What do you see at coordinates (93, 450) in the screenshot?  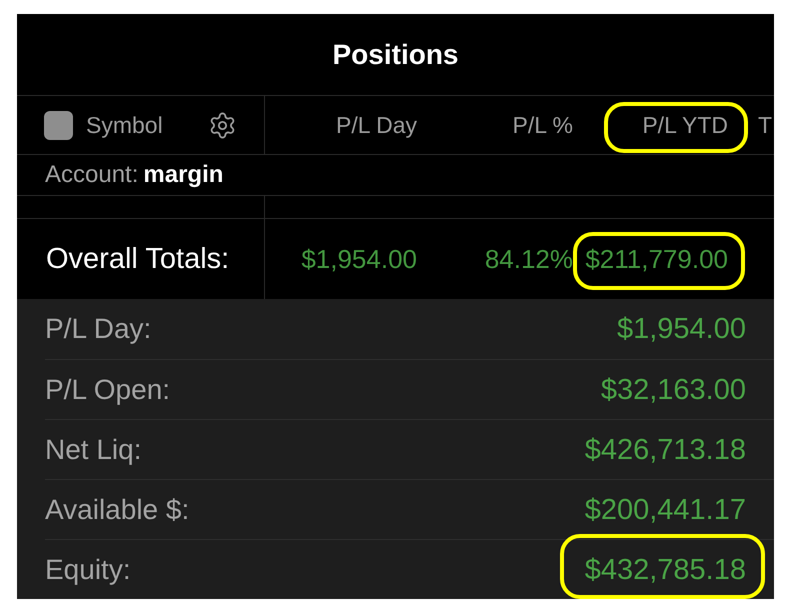 I see `summary-label: Net Liq:` at bounding box center [93, 450].